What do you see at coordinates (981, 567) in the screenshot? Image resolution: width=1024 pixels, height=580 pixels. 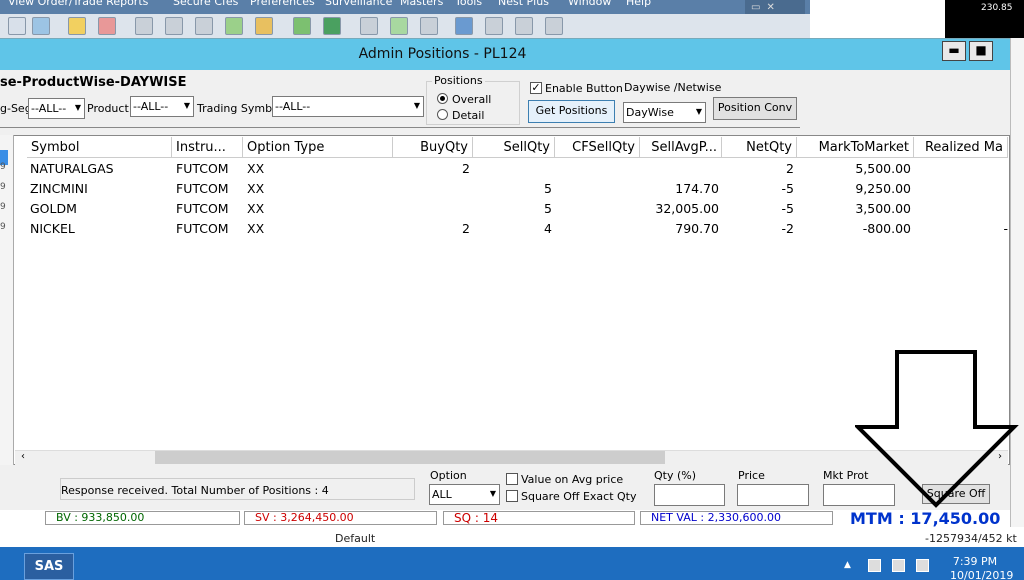 I see `taskbar-clock: 7:39 PM 10/01/2019` at bounding box center [981, 567].